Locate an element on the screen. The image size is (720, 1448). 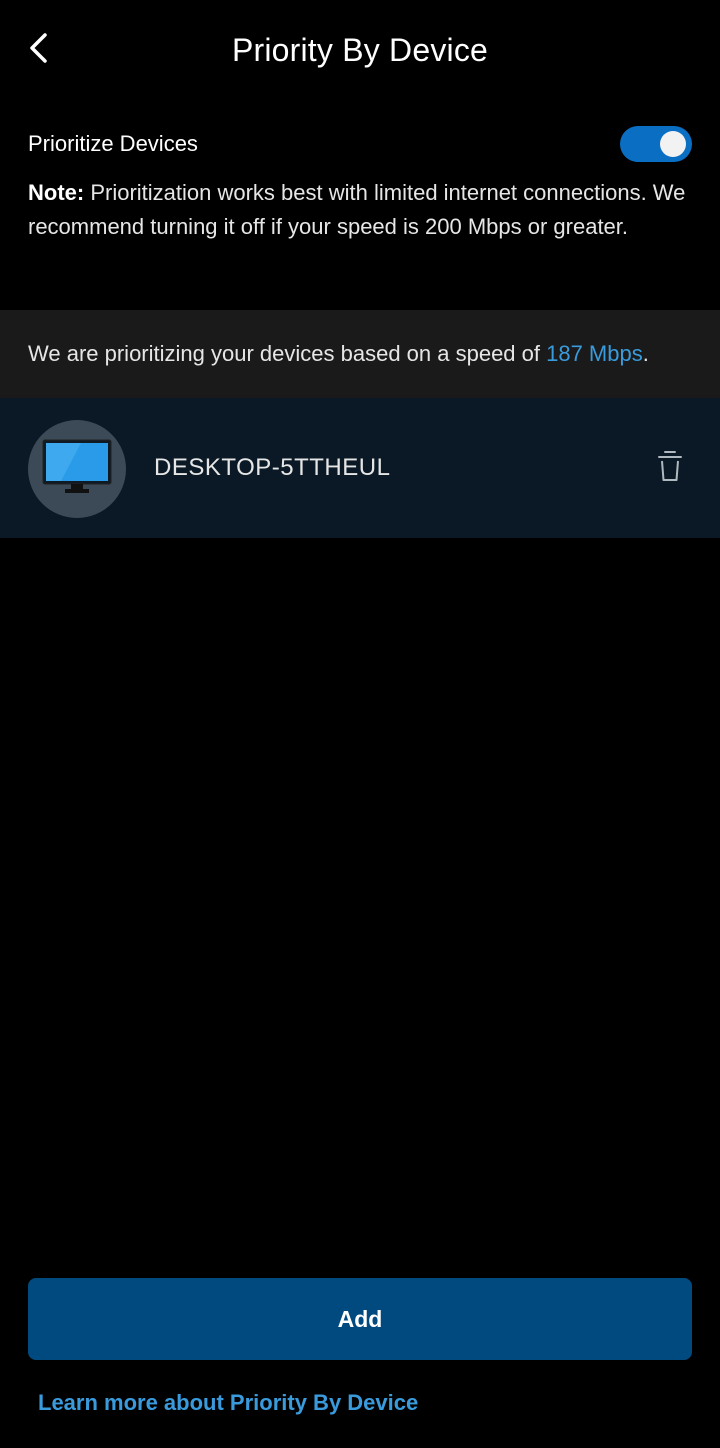
toggle-knob is located at coordinates (673, 144).